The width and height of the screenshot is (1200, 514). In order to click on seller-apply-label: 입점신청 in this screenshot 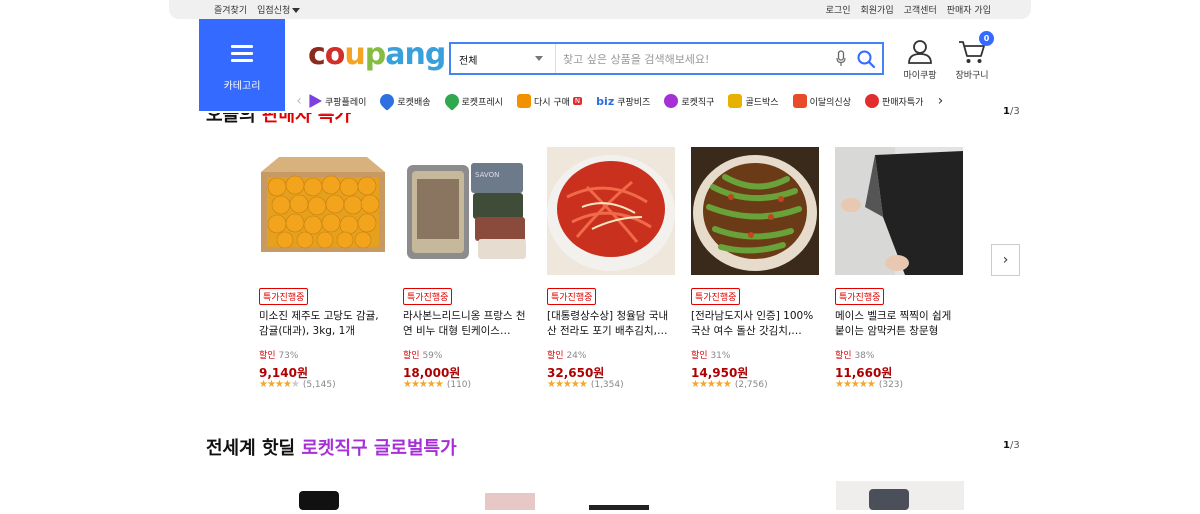, I will do `click(274, 11)`.